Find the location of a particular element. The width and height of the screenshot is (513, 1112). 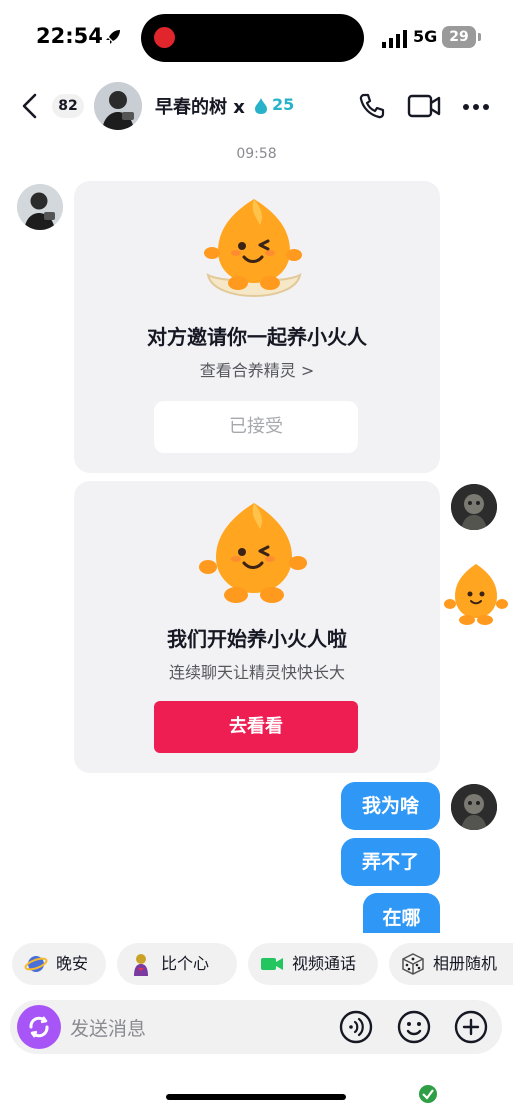

contact-name: 早春的树 x is located at coordinates (200, 106).